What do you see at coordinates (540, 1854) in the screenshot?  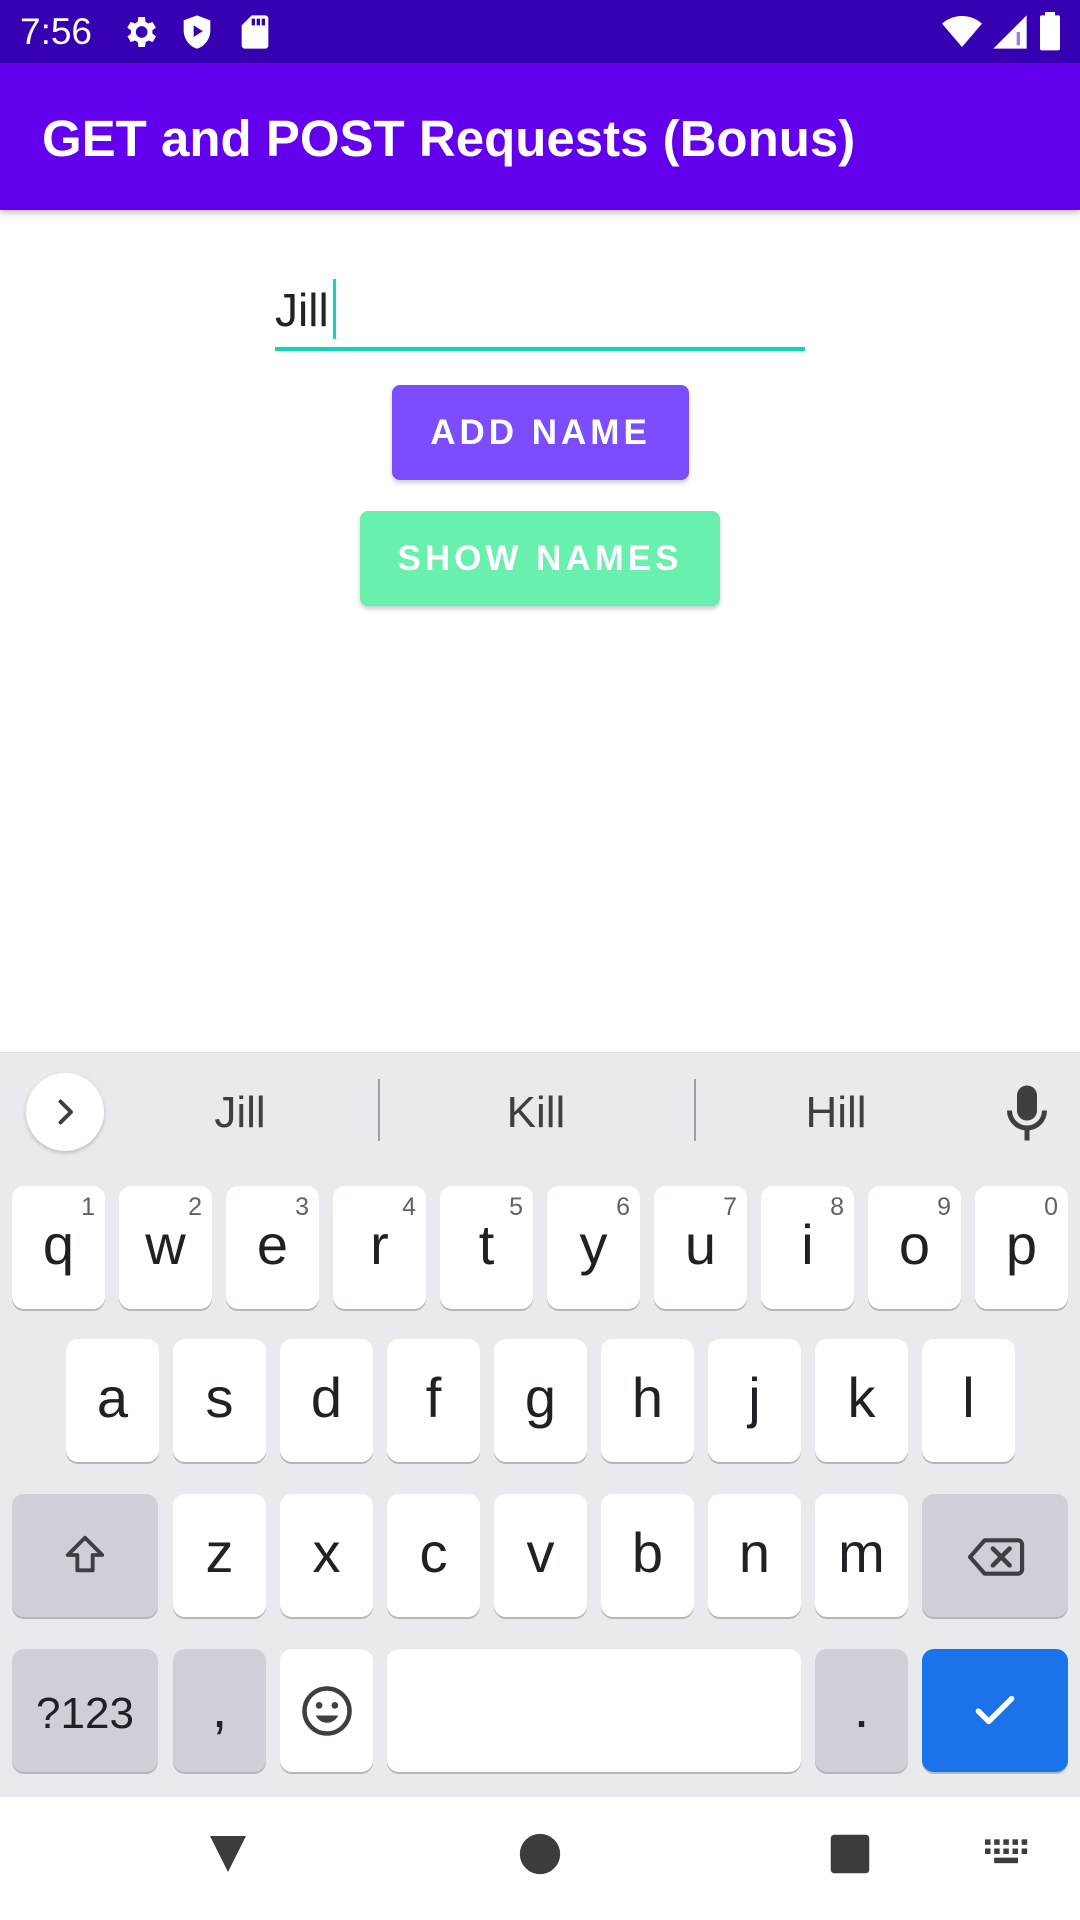 I see `home-icon` at bounding box center [540, 1854].